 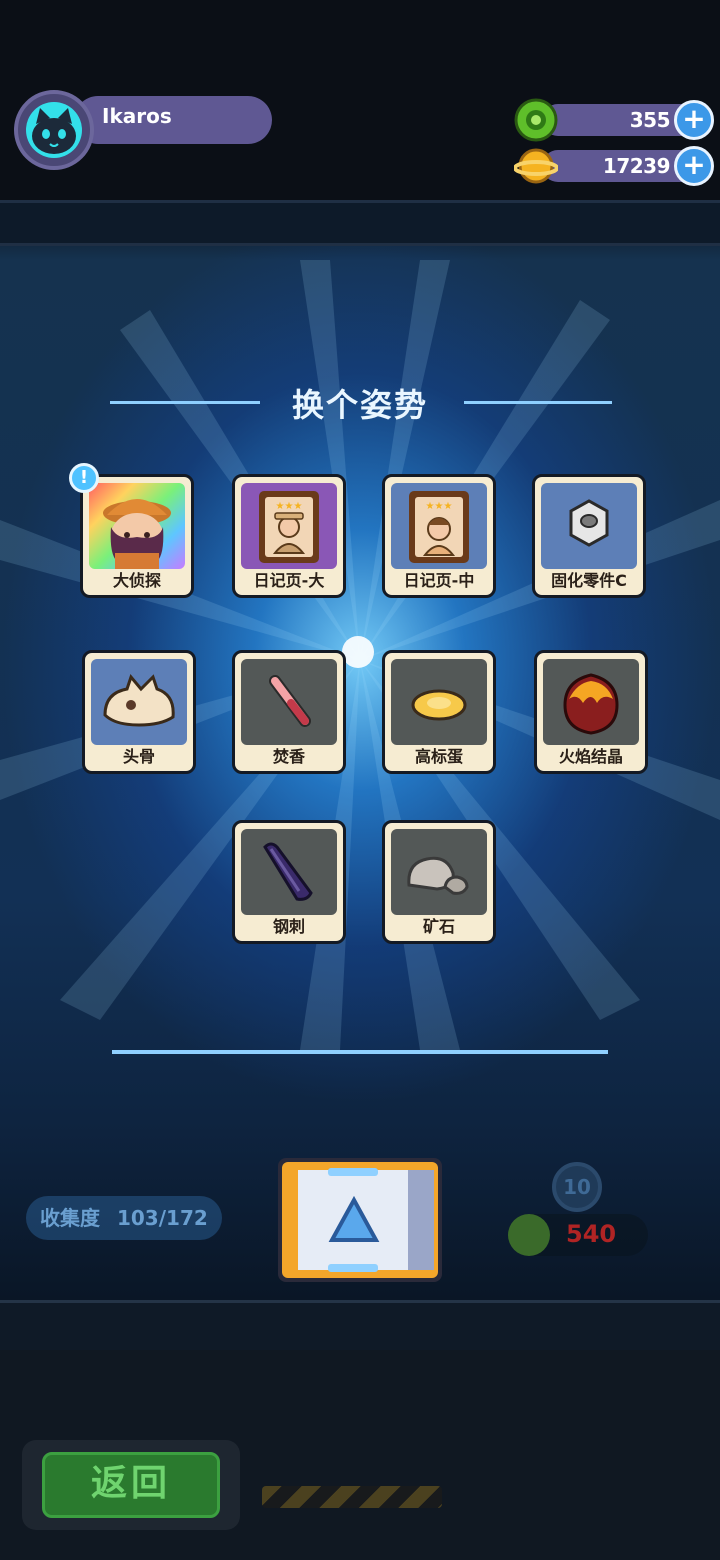 I want to click on item-label: 日记页-大, so click(x=289, y=580).